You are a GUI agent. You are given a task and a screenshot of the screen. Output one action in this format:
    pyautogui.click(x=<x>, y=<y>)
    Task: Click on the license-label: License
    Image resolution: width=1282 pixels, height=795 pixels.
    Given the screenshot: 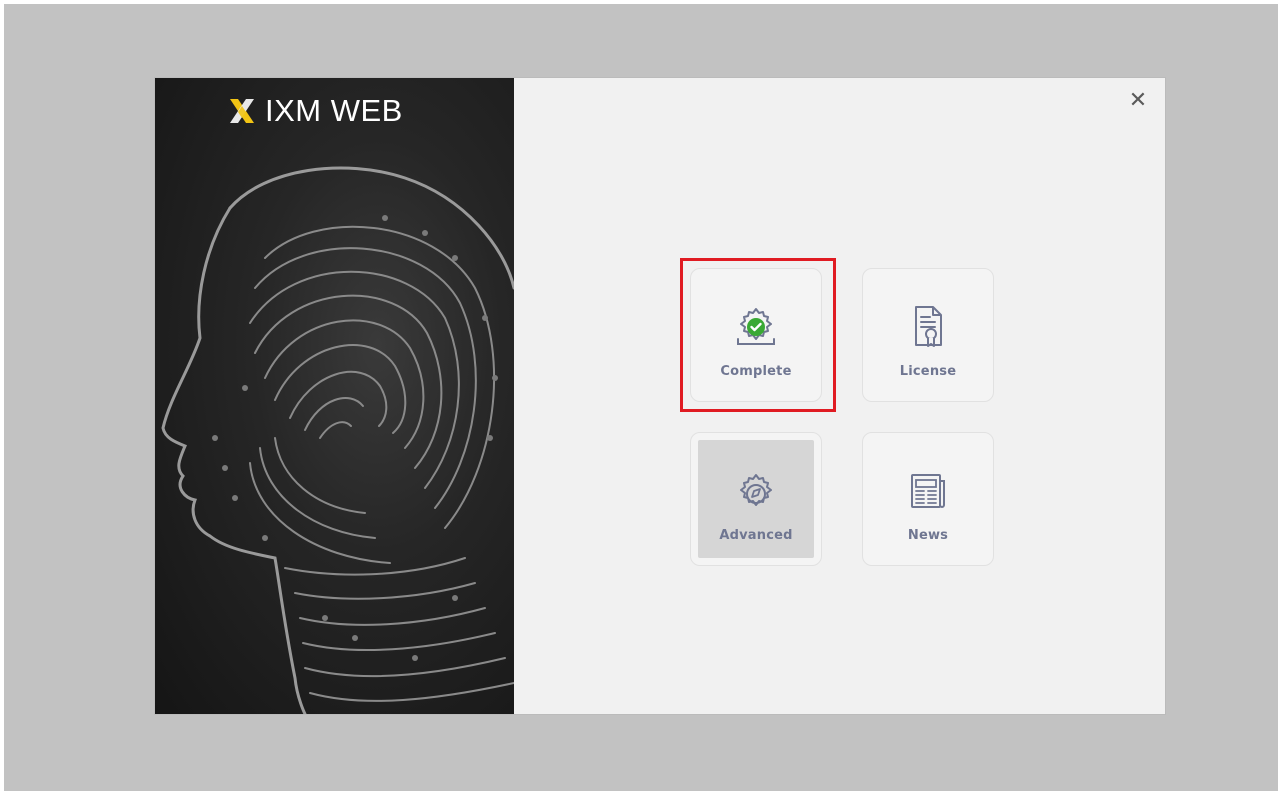 What is the action you would take?
    pyautogui.click(x=928, y=371)
    